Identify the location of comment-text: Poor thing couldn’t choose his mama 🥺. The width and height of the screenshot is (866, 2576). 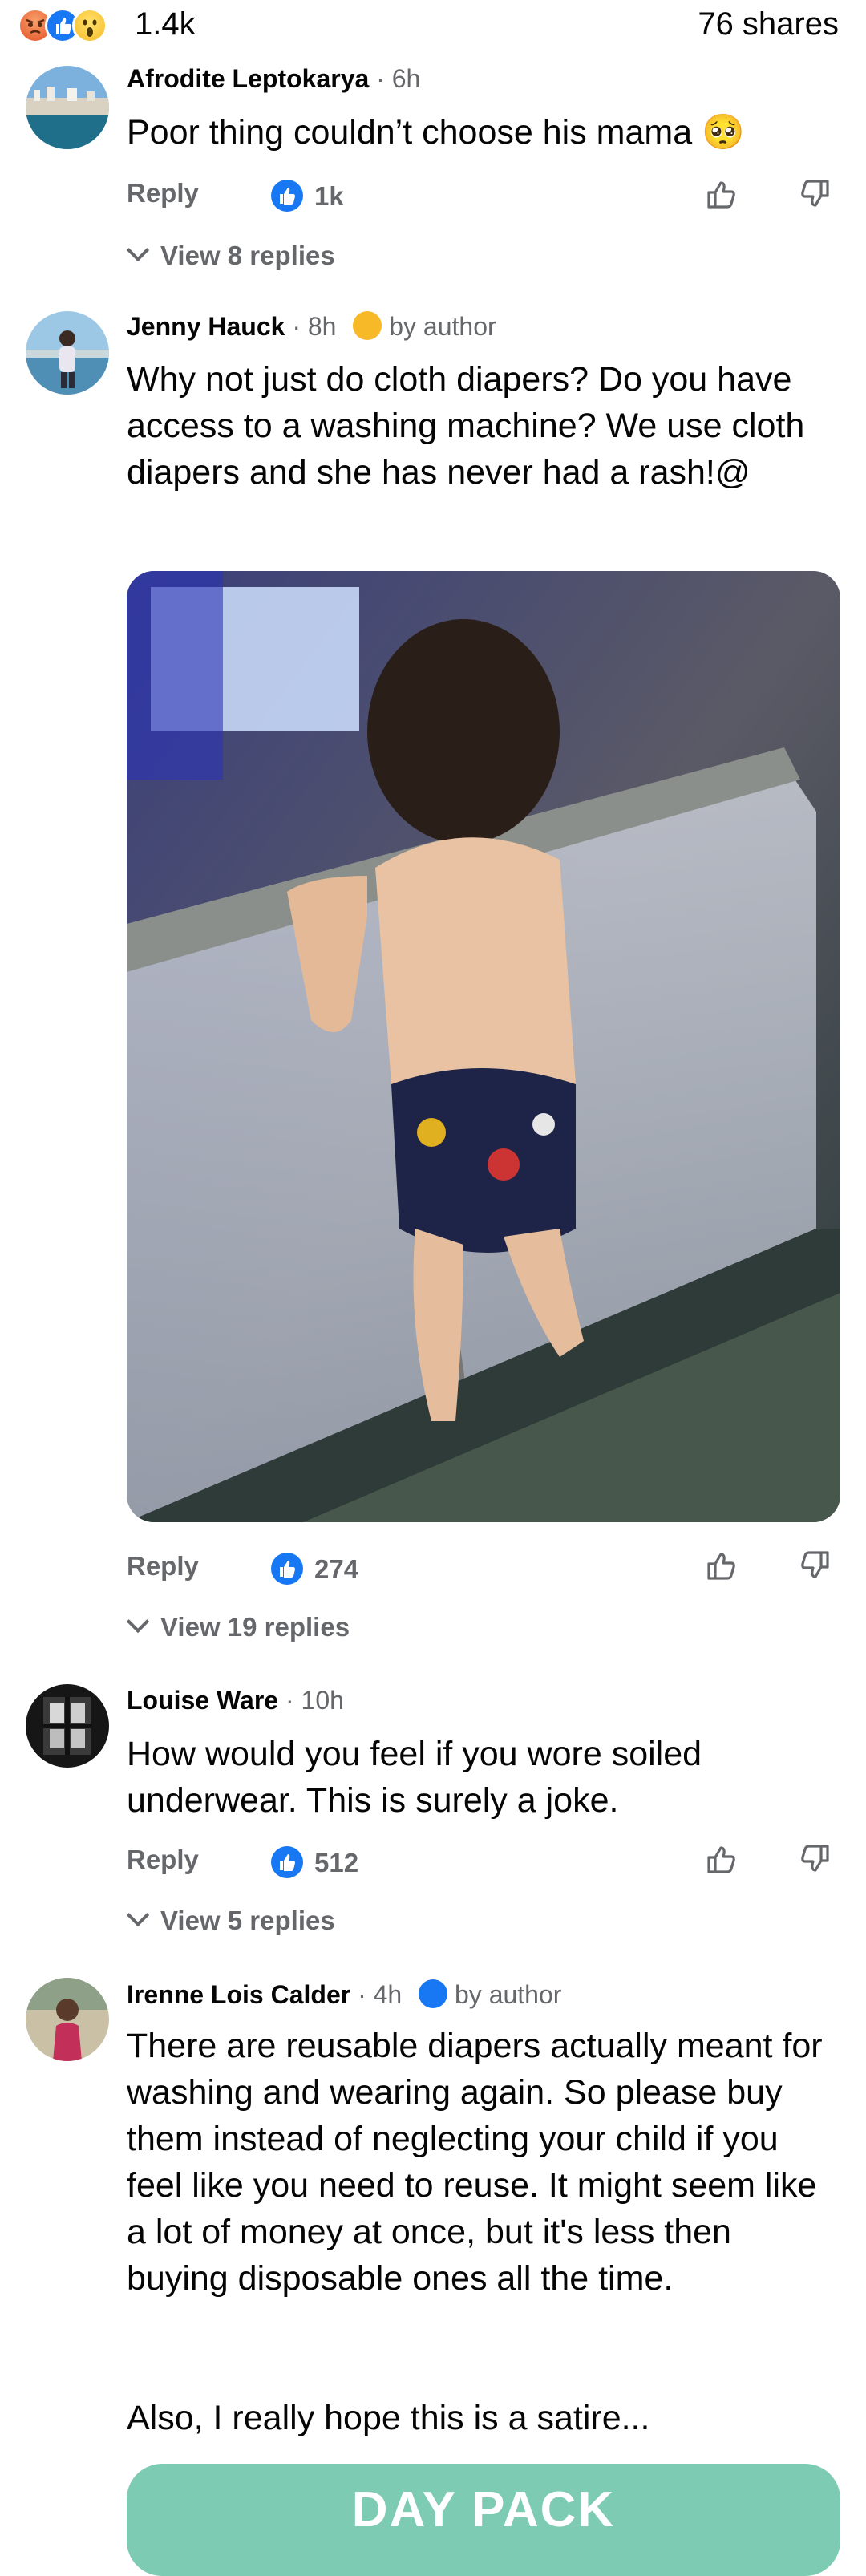
(436, 132).